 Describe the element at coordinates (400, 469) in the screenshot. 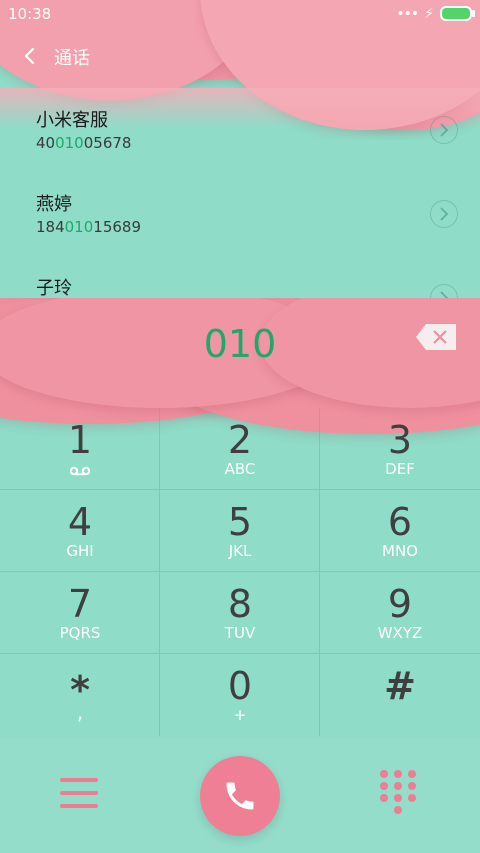

I see `key-letters: DEF` at that location.